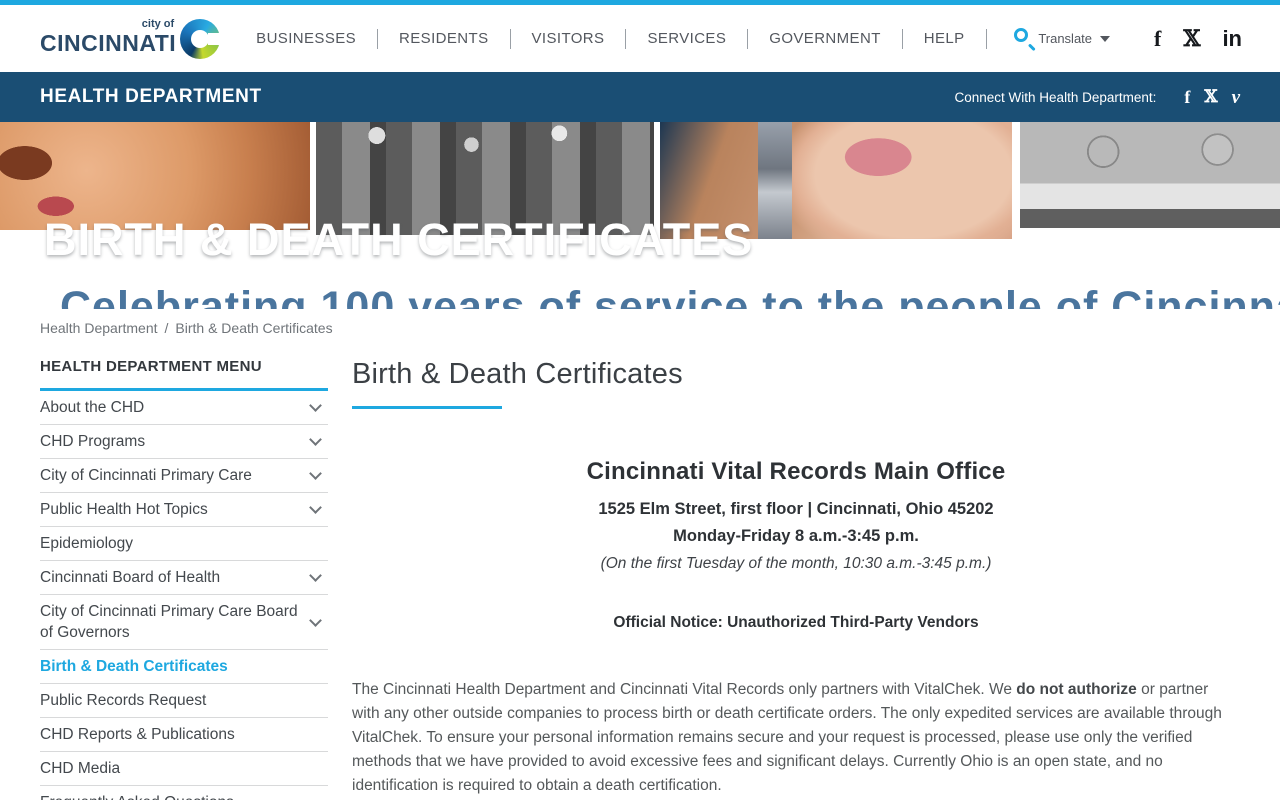 Image resolution: width=1280 pixels, height=800 pixels. I want to click on sidebar-item-about-the-chd: About the CHD, so click(184, 408).